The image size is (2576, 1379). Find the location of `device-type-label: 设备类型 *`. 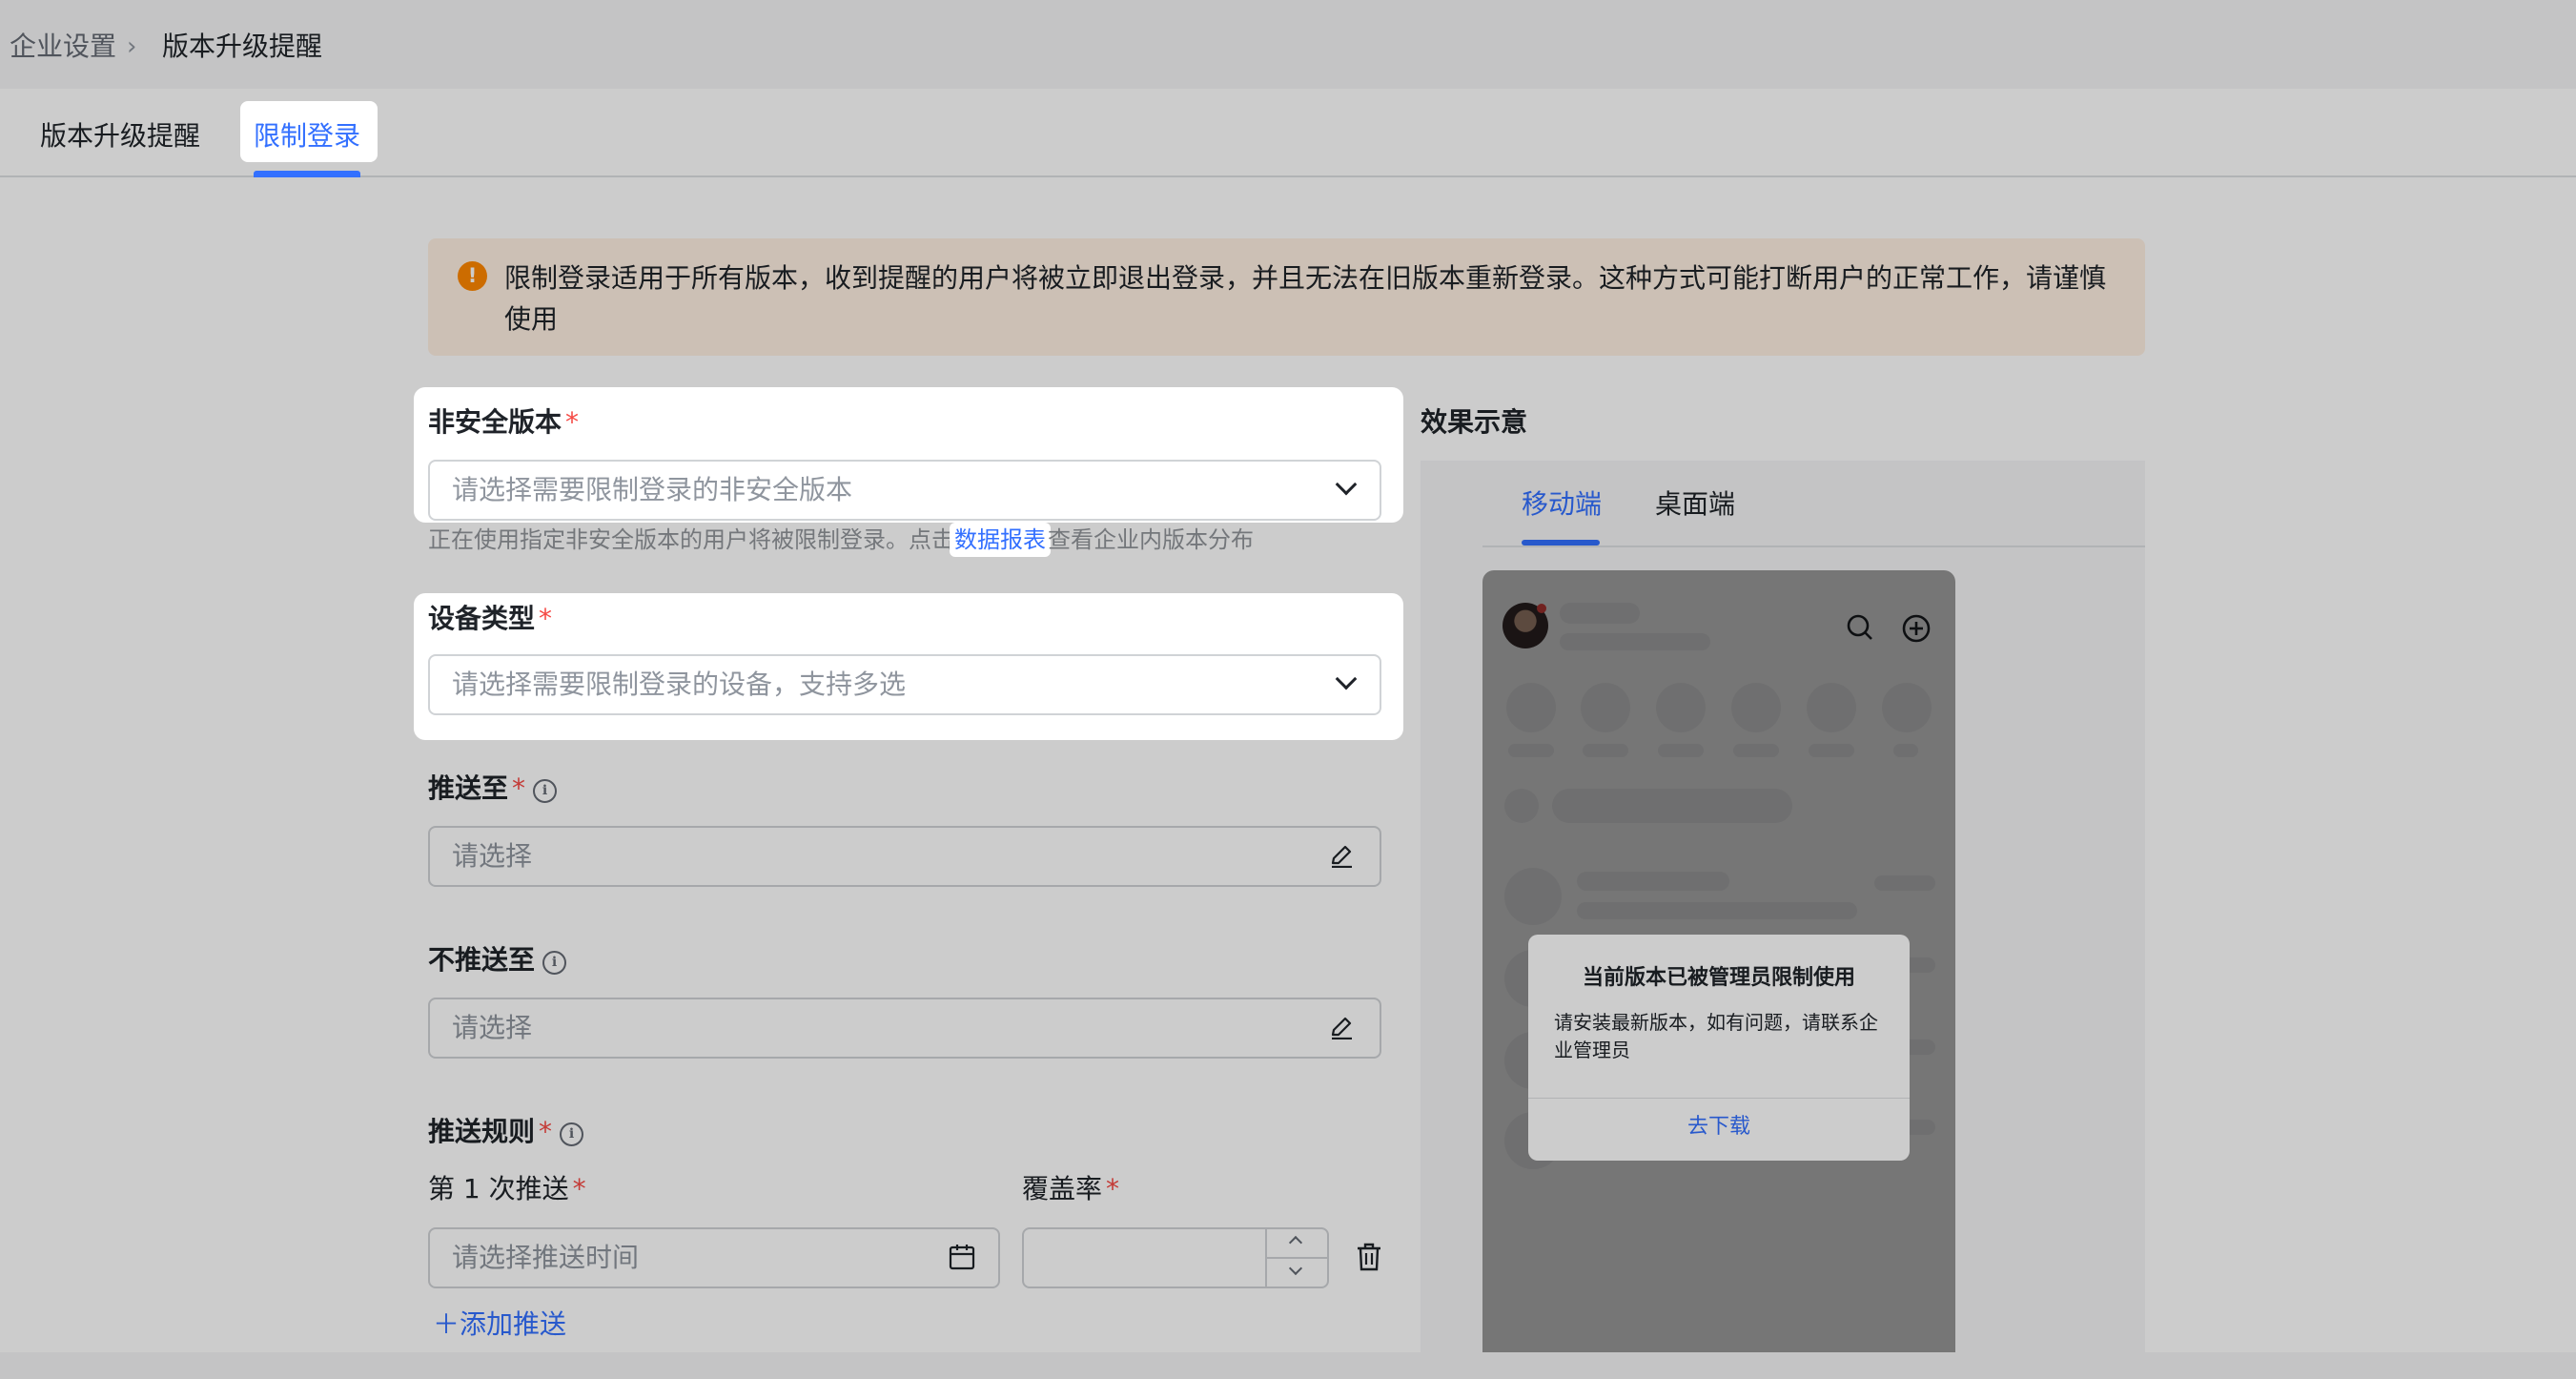

device-type-label: 设备类型 * is located at coordinates (490, 619).